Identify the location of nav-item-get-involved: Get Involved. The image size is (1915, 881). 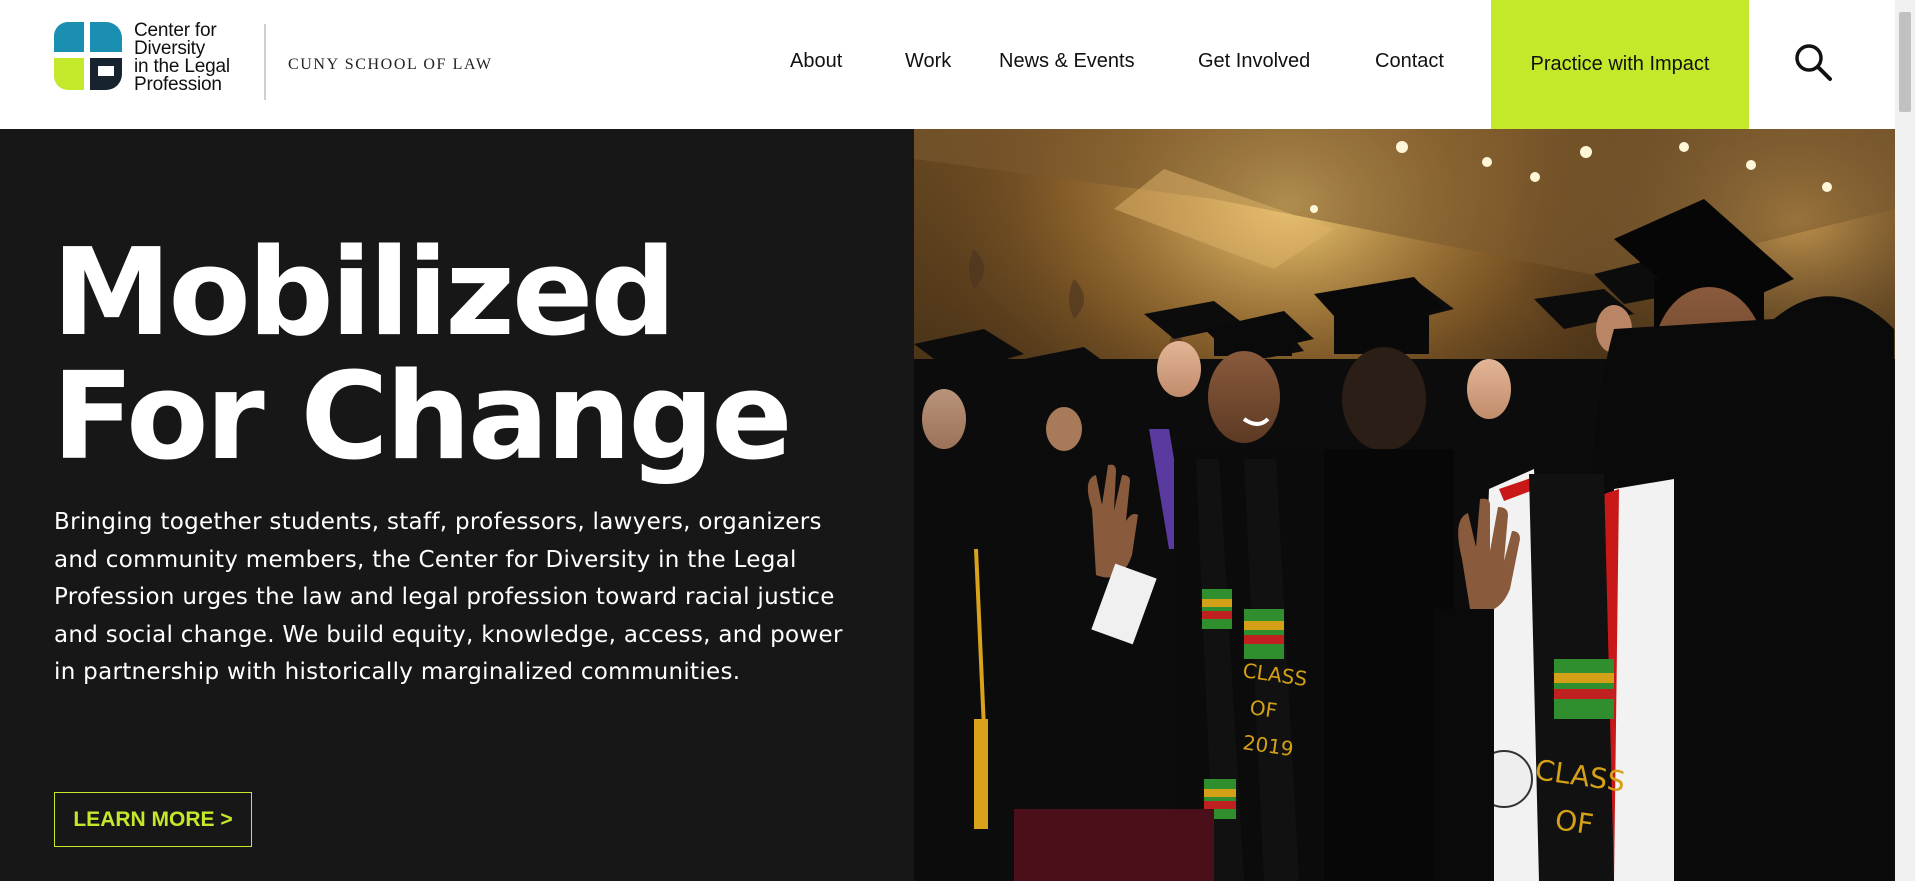
(1254, 61).